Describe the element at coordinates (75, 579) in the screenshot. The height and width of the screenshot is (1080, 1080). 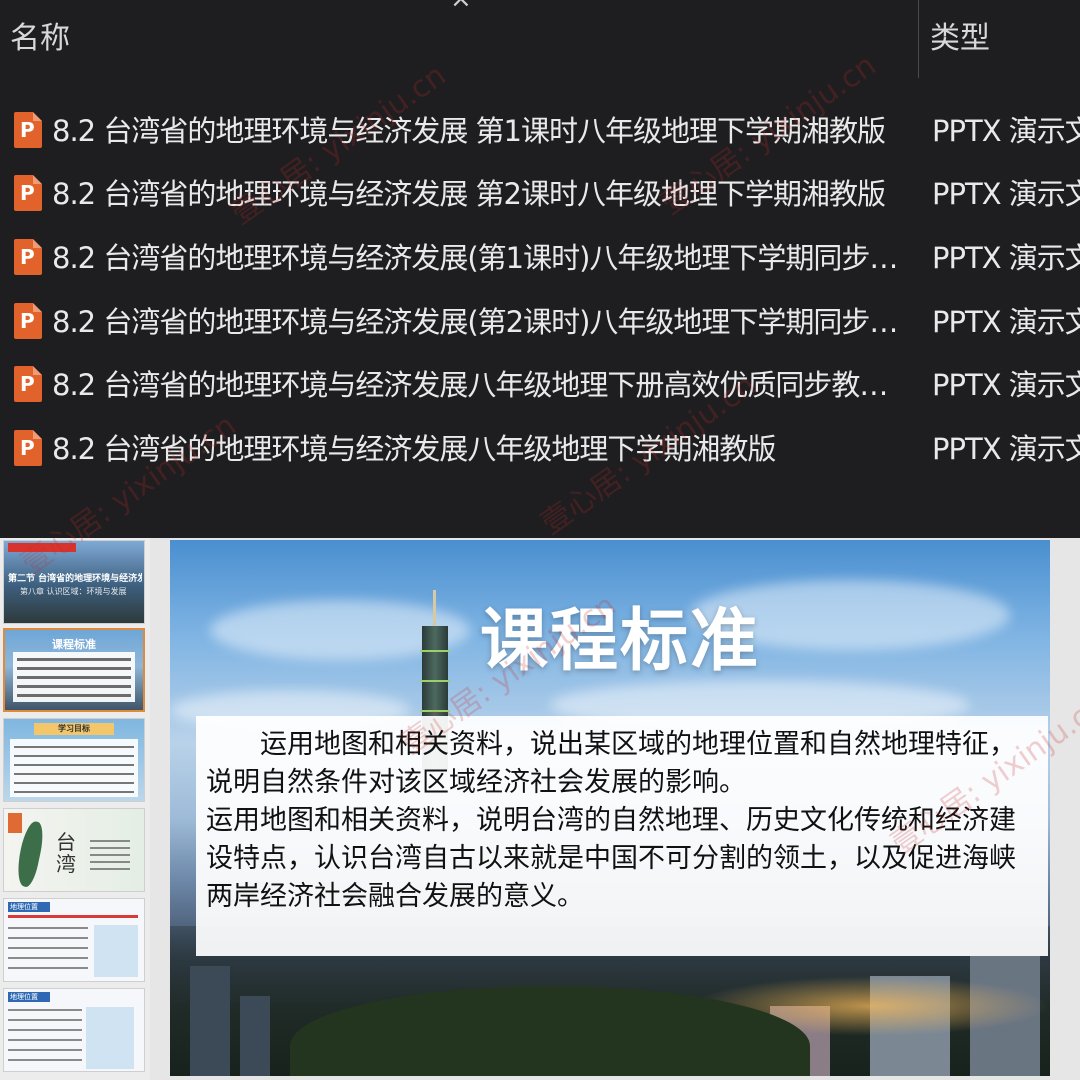
I see `thumbnail-title: 第二节 台湾省的地理环境与经济发展 ①` at that location.